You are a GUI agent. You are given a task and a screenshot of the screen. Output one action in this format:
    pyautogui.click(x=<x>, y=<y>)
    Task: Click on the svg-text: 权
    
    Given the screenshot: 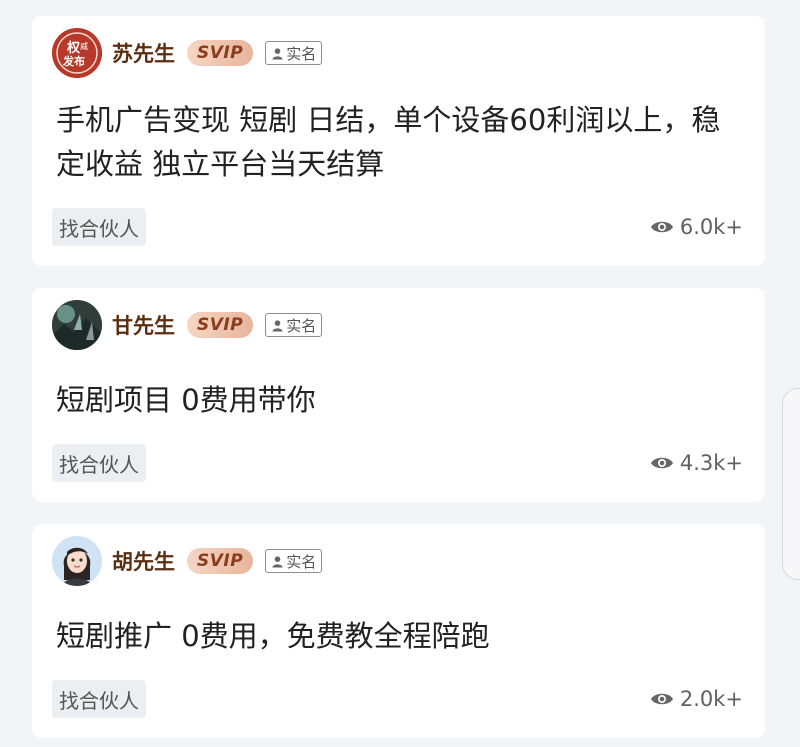 What is the action you would take?
    pyautogui.click(x=73, y=48)
    